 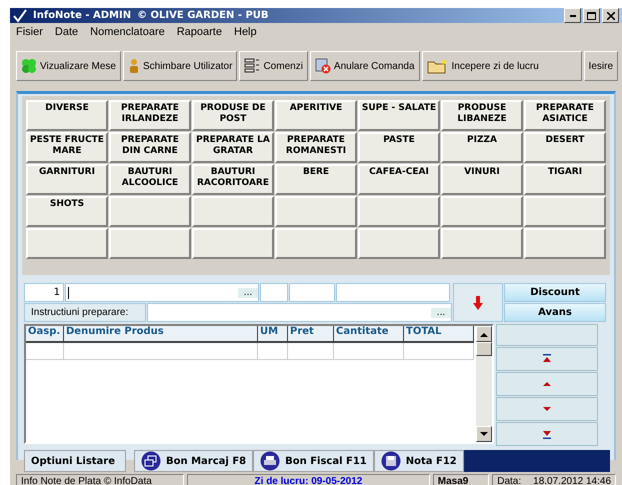 I want to click on category-button: DIVERSE, so click(x=67, y=115).